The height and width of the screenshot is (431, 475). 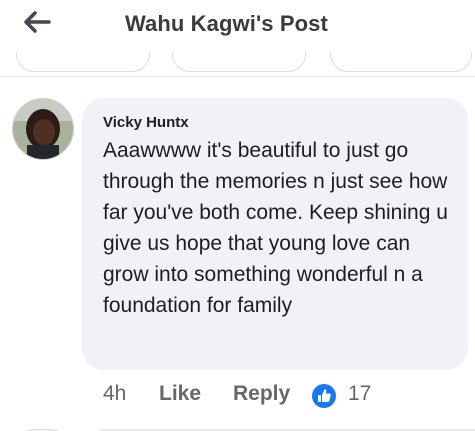 I want to click on avatar, so click(x=43, y=129).